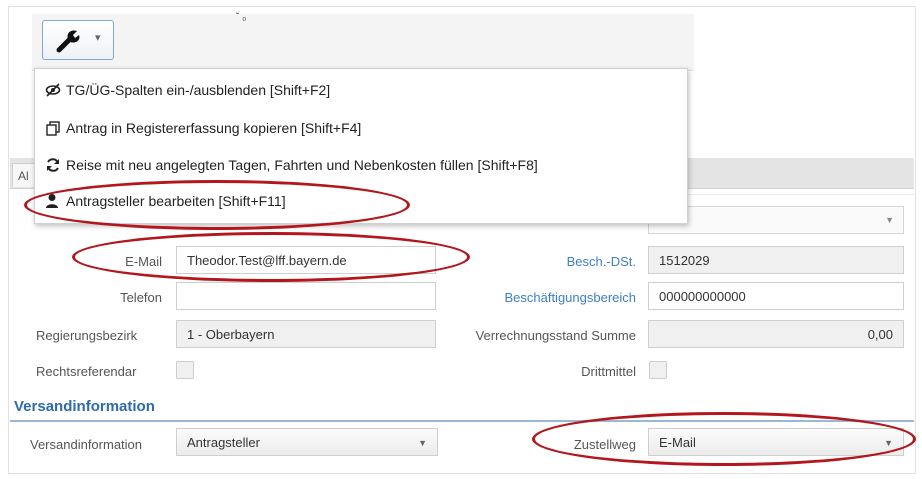 The image size is (922, 479). Describe the element at coordinates (306, 296) in the screenshot. I see `telefon-field` at that location.